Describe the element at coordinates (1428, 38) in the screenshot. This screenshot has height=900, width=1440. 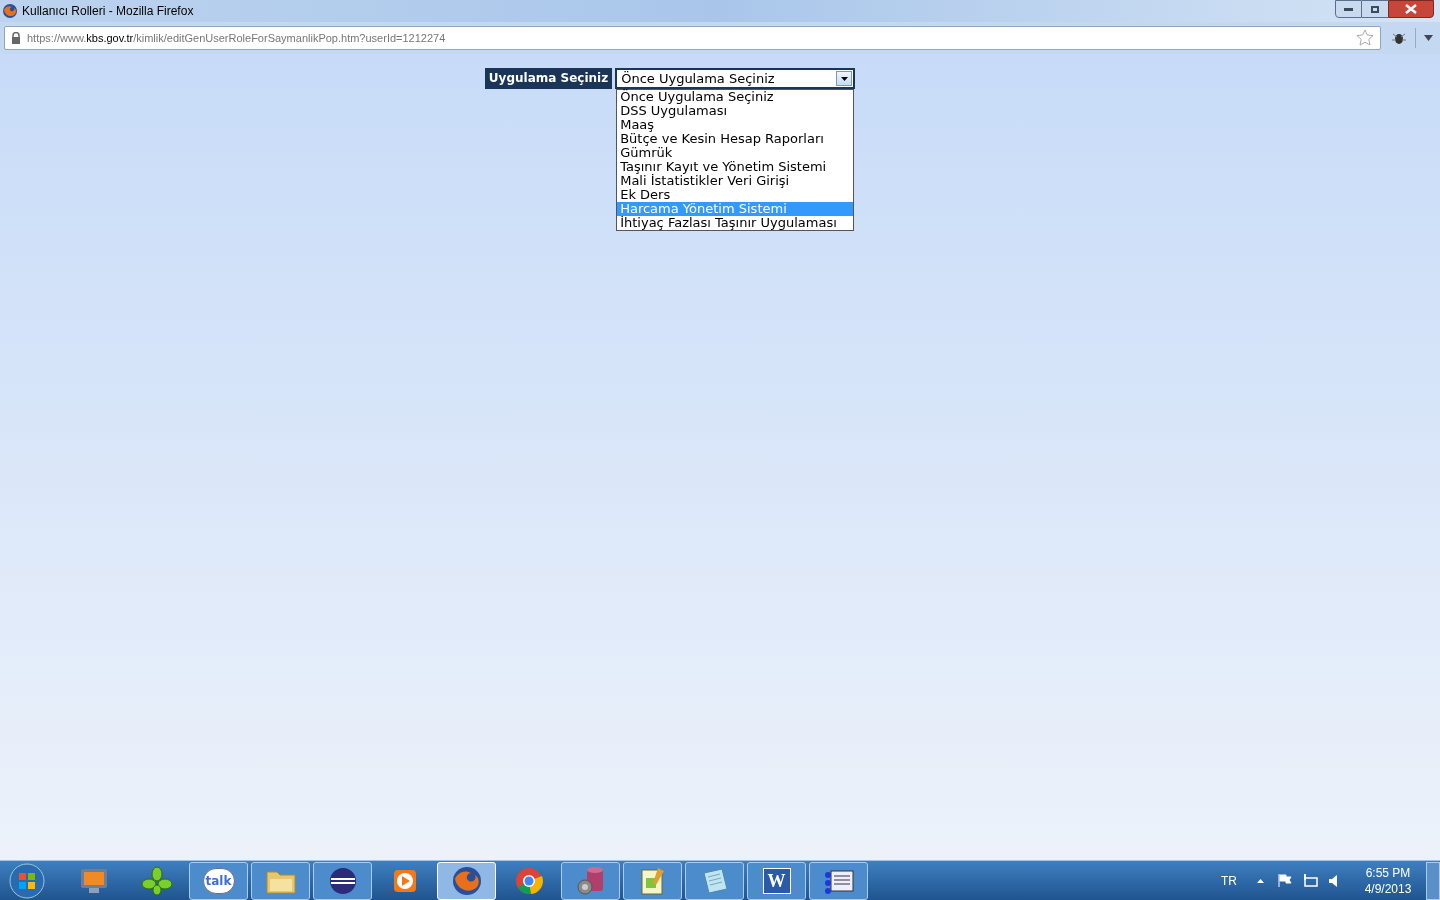
I see `dropdown-arrow-icon` at that location.